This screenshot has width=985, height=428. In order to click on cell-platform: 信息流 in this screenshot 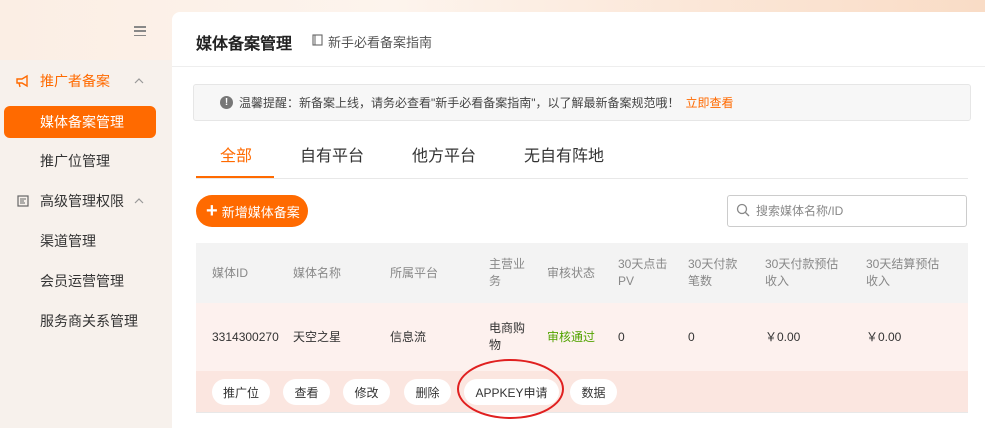, I will do `click(408, 336)`.